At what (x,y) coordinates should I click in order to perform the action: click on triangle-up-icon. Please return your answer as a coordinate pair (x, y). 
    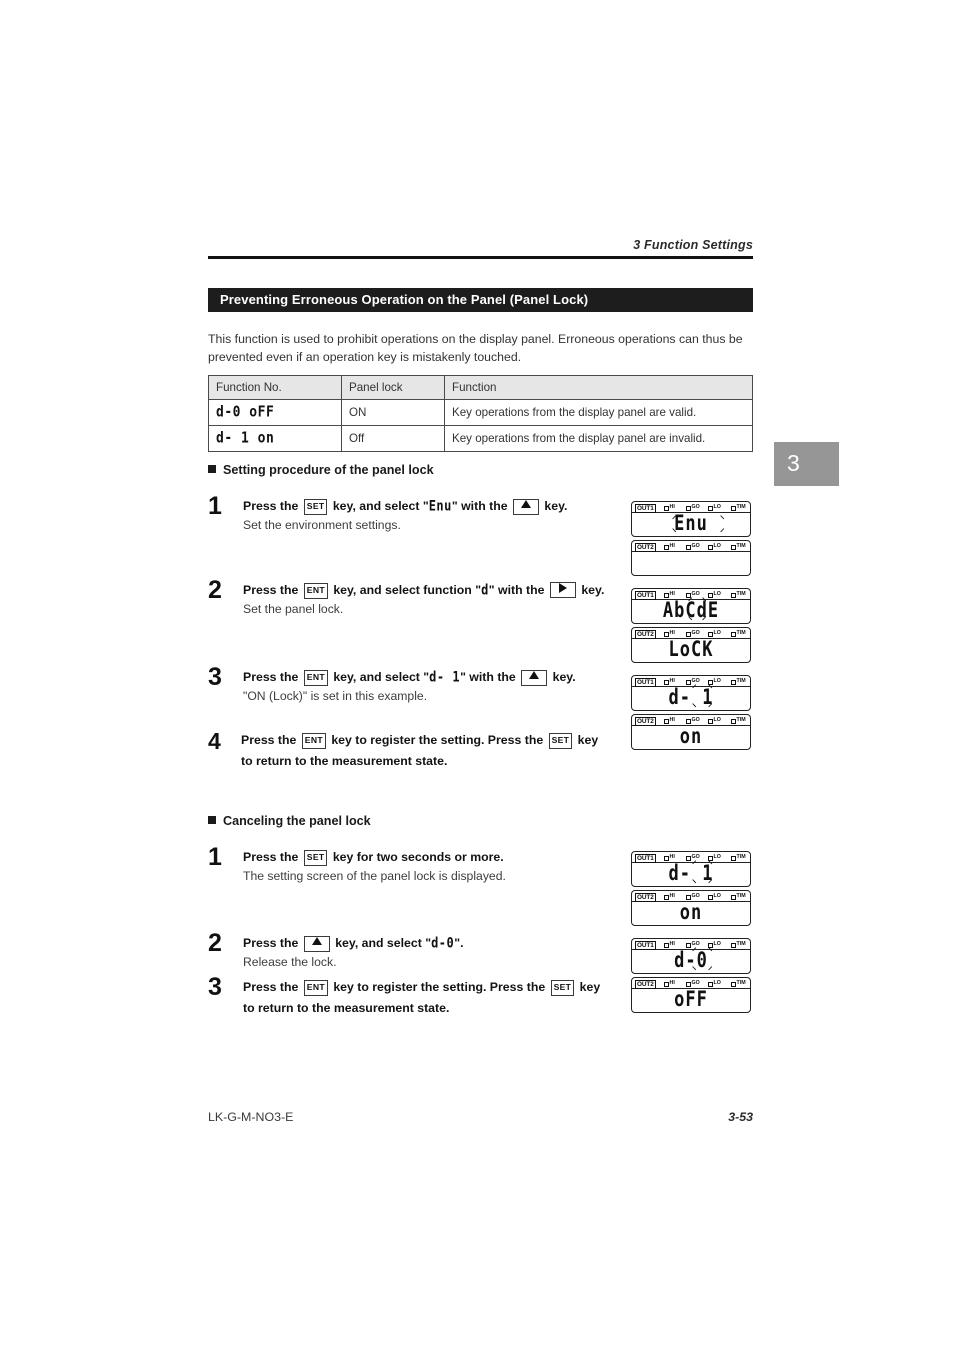
    Looking at the image, I should click on (526, 504).